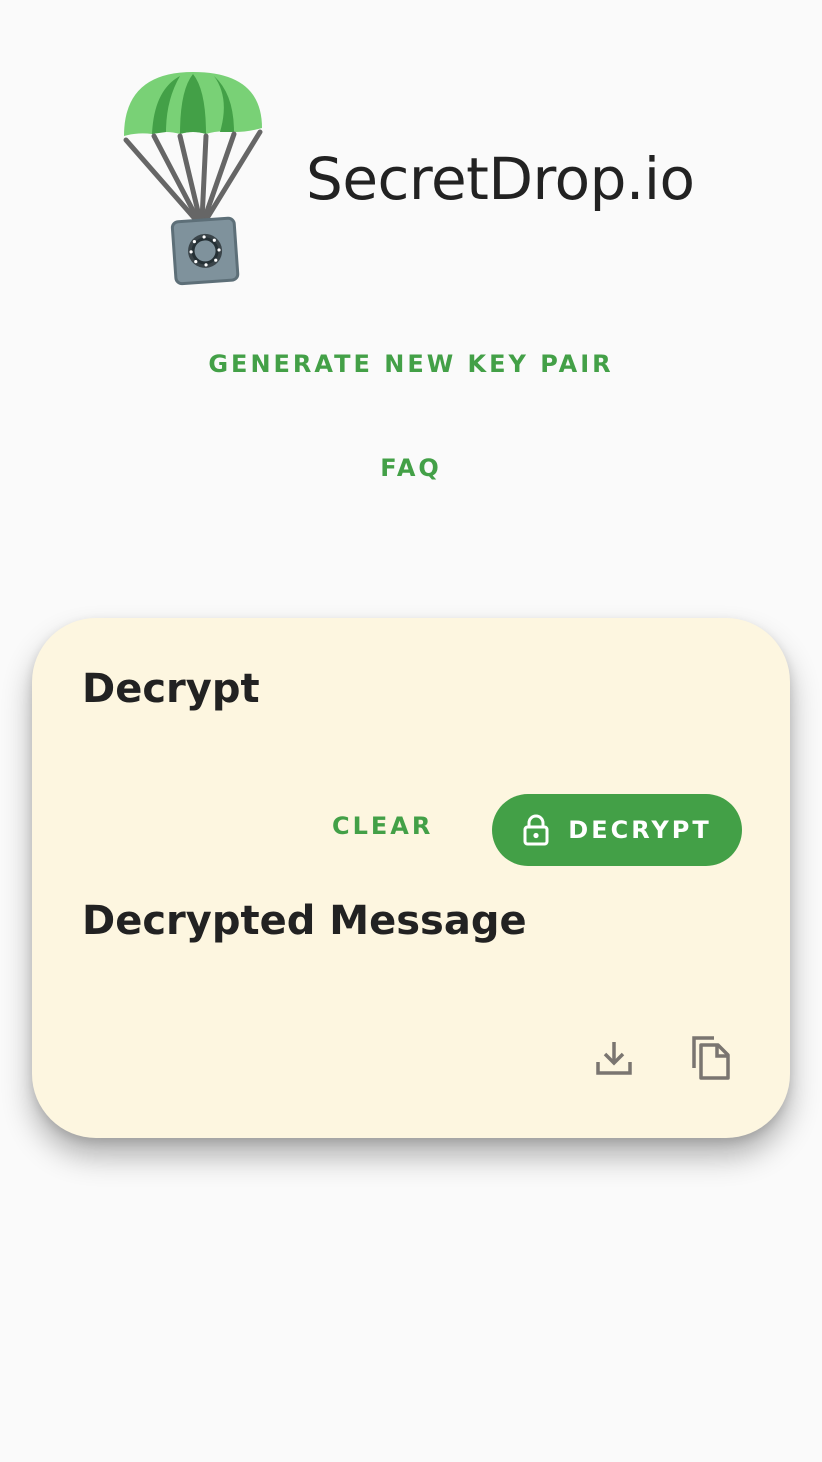  What do you see at coordinates (536, 830) in the screenshot?
I see `lock-icon` at bounding box center [536, 830].